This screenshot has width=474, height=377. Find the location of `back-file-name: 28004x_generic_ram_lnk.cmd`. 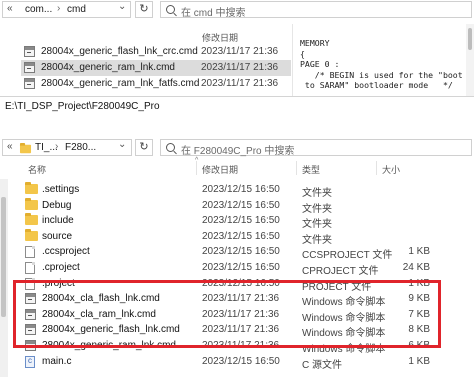

back-file-name: 28004x_generic_ram_lnk.cmd is located at coordinates (108, 67).